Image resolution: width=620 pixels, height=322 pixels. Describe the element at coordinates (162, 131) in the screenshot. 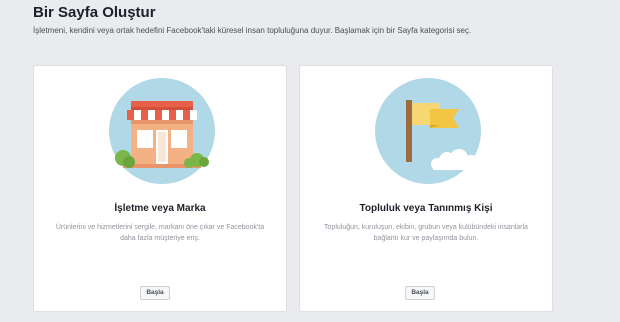

I see `storefront-icon` at that location.